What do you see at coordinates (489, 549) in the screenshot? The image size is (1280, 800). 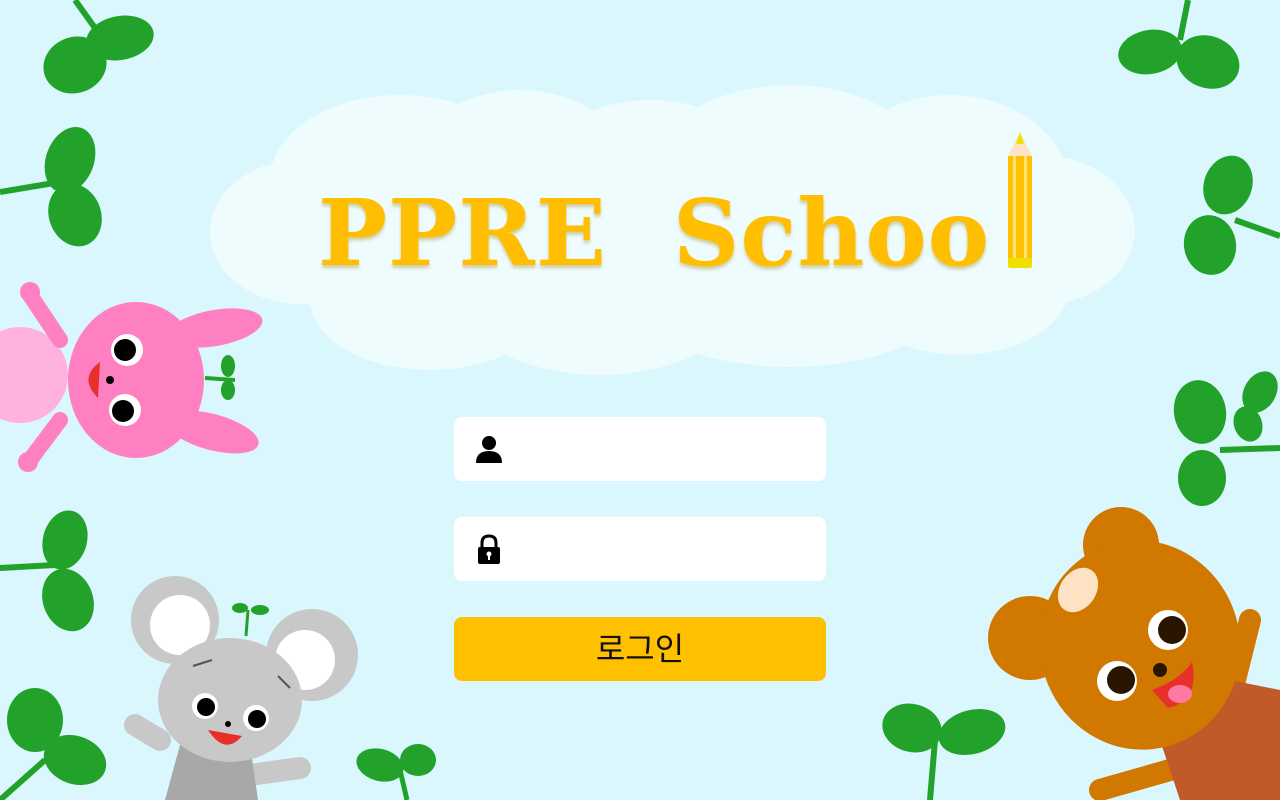 I see `lock-icon` at bounding box center [489, 549].